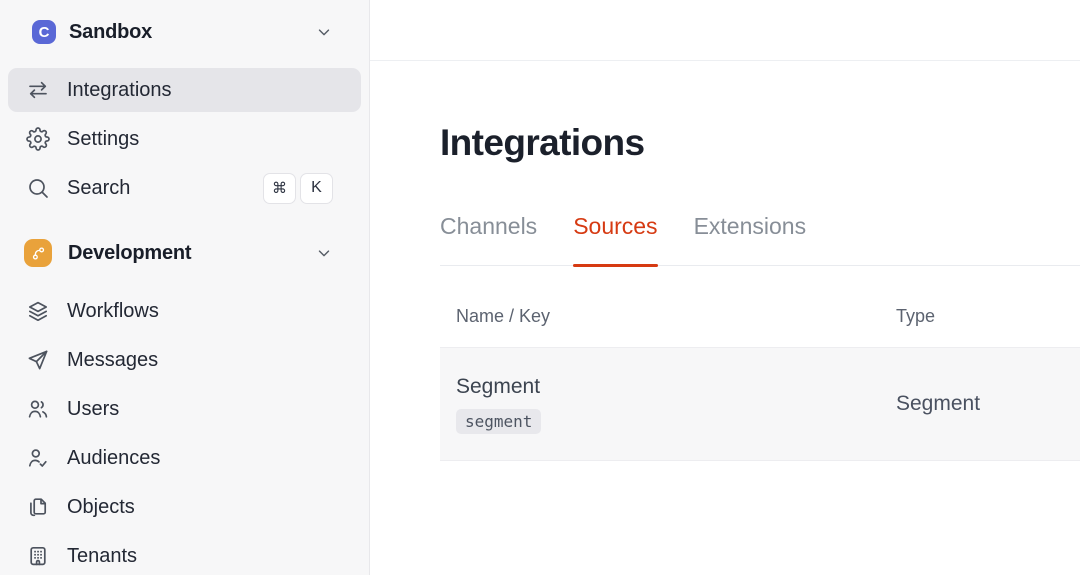 The height and width of the screenshot is (578, 1080). What do you see at coordinates (488, 239) in the screenshot?
I see `tab-channels: Channels` at bounding box center [488, 239].